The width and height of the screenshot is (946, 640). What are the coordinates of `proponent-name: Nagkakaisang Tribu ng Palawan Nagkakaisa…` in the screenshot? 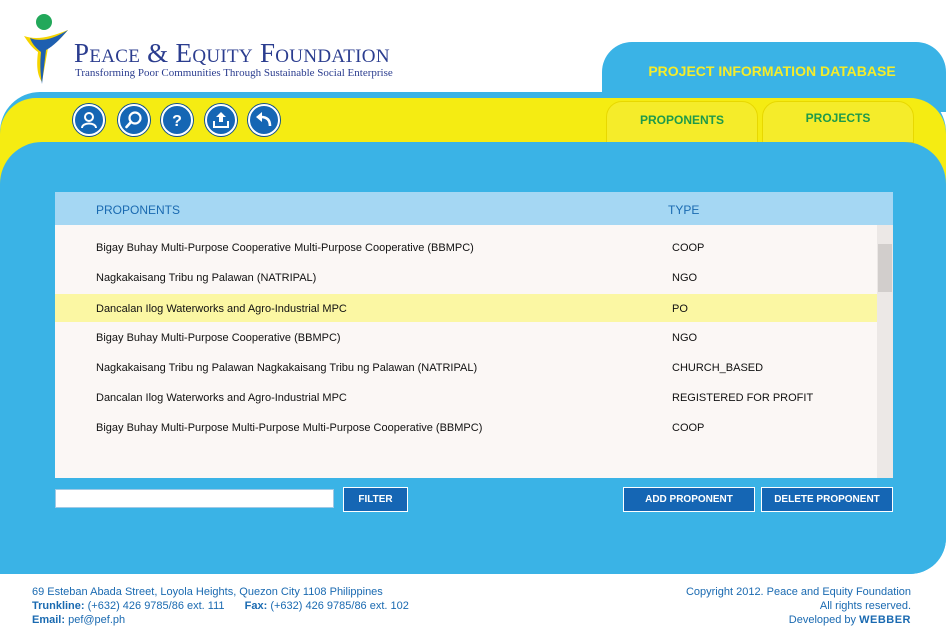 It's located at (287, 368).